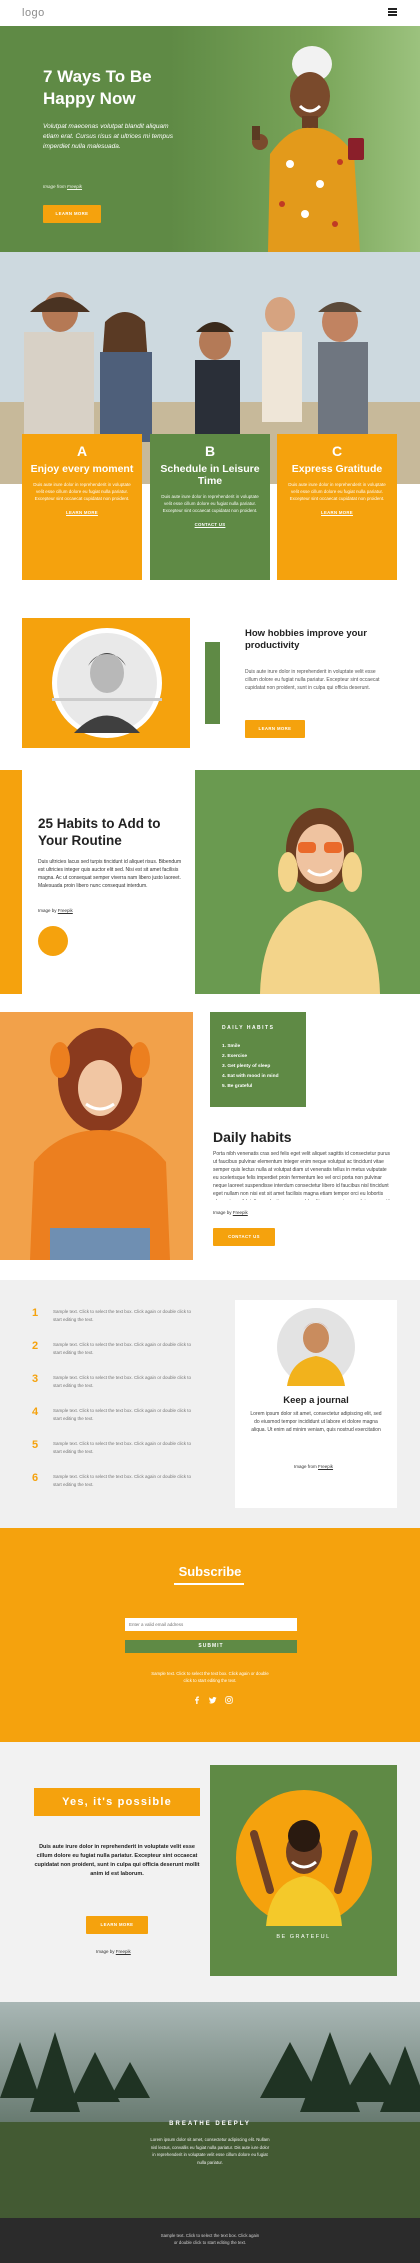 The image size is (420, 2263). What do you see at coordinates (35, 1445) in the screenshot?
I see `journal-list-number: 5` at bounding box center [35, 1445].